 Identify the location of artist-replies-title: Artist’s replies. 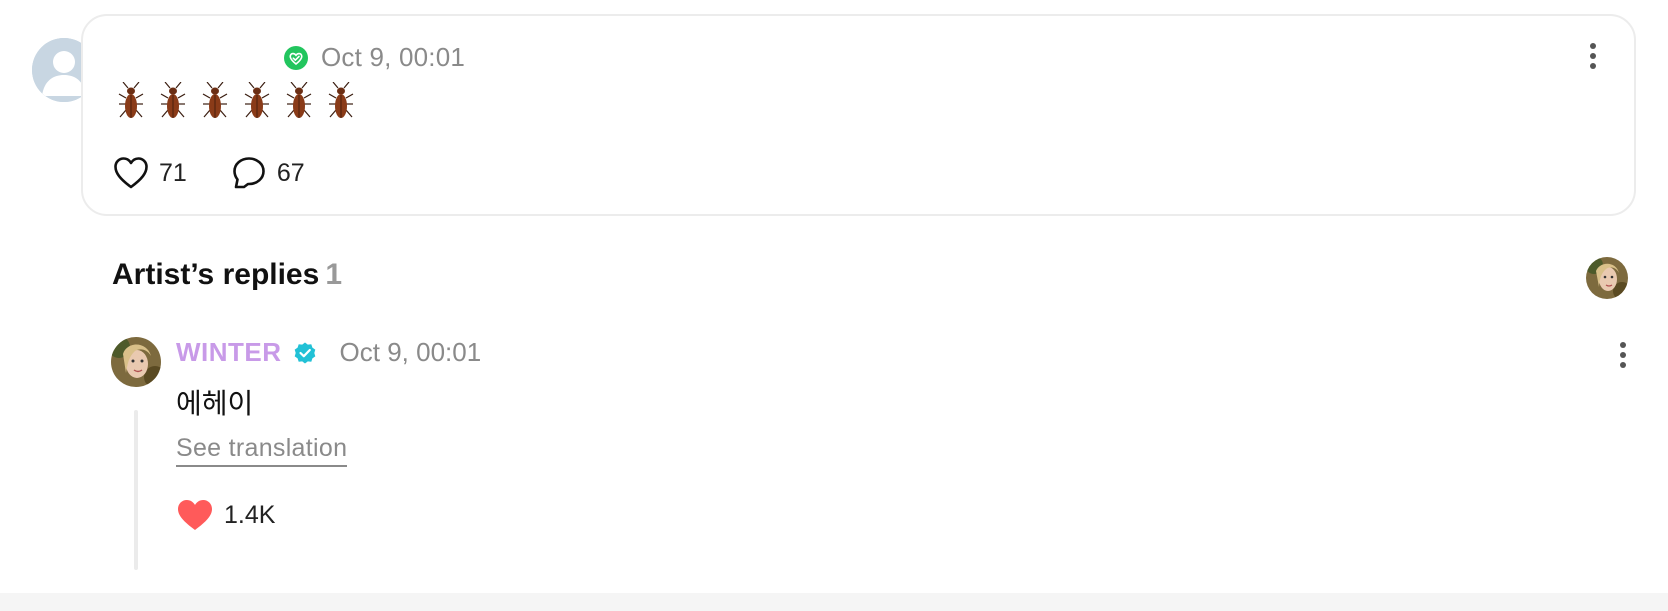
(216, 274).